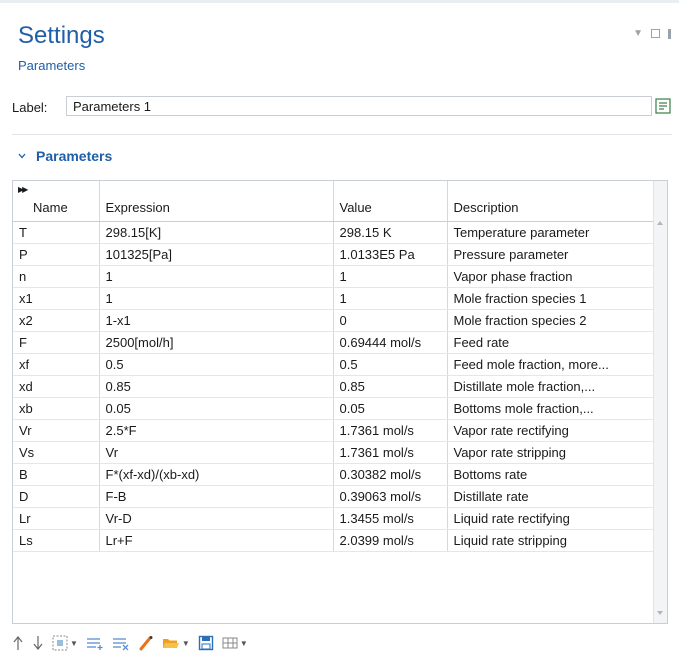 This screenshot has width=679, height=659. What do you see at coordinates (660, 613) in the screenshot?
I see `scroll-down-icon` at bounding box center [660, 613].